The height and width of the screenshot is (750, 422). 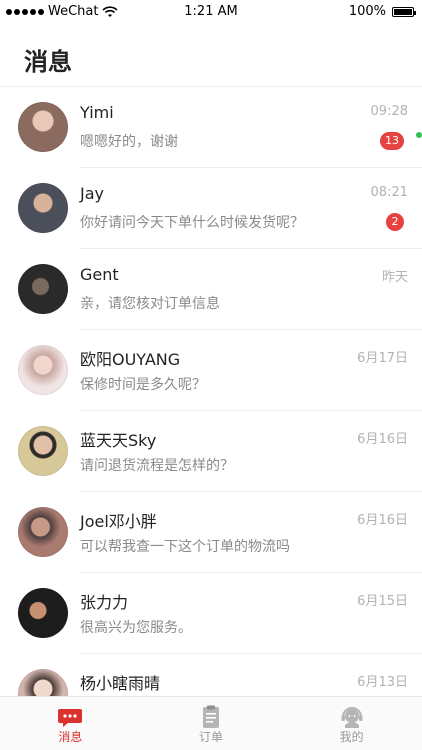 I want to click on tab-bar: 消息 订单 我的, so click(x=211, y=723).